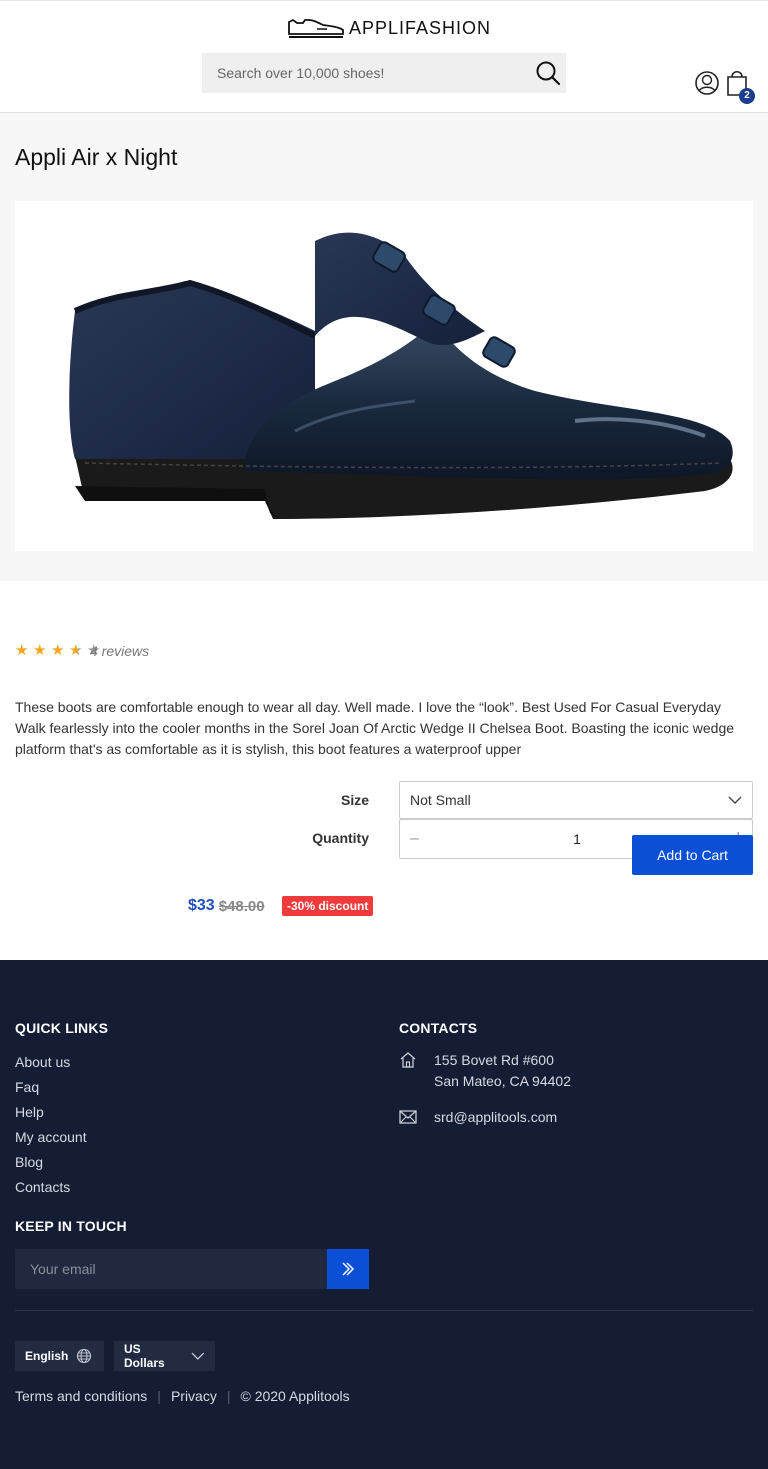 This screenshot has width=768, height=1469. I want to click on footer-link-about: About us, so click(51, 1062).